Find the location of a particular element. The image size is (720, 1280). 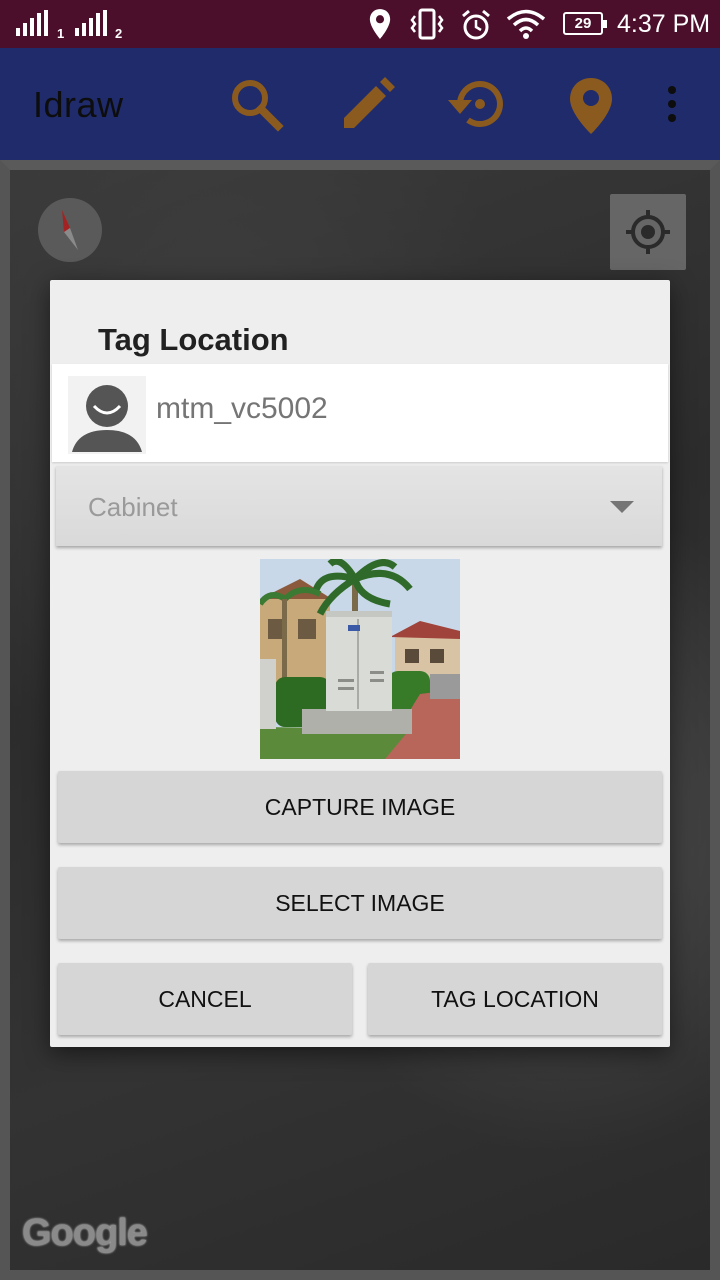

app-bar: Idraw is located at coordinates (360, 104).